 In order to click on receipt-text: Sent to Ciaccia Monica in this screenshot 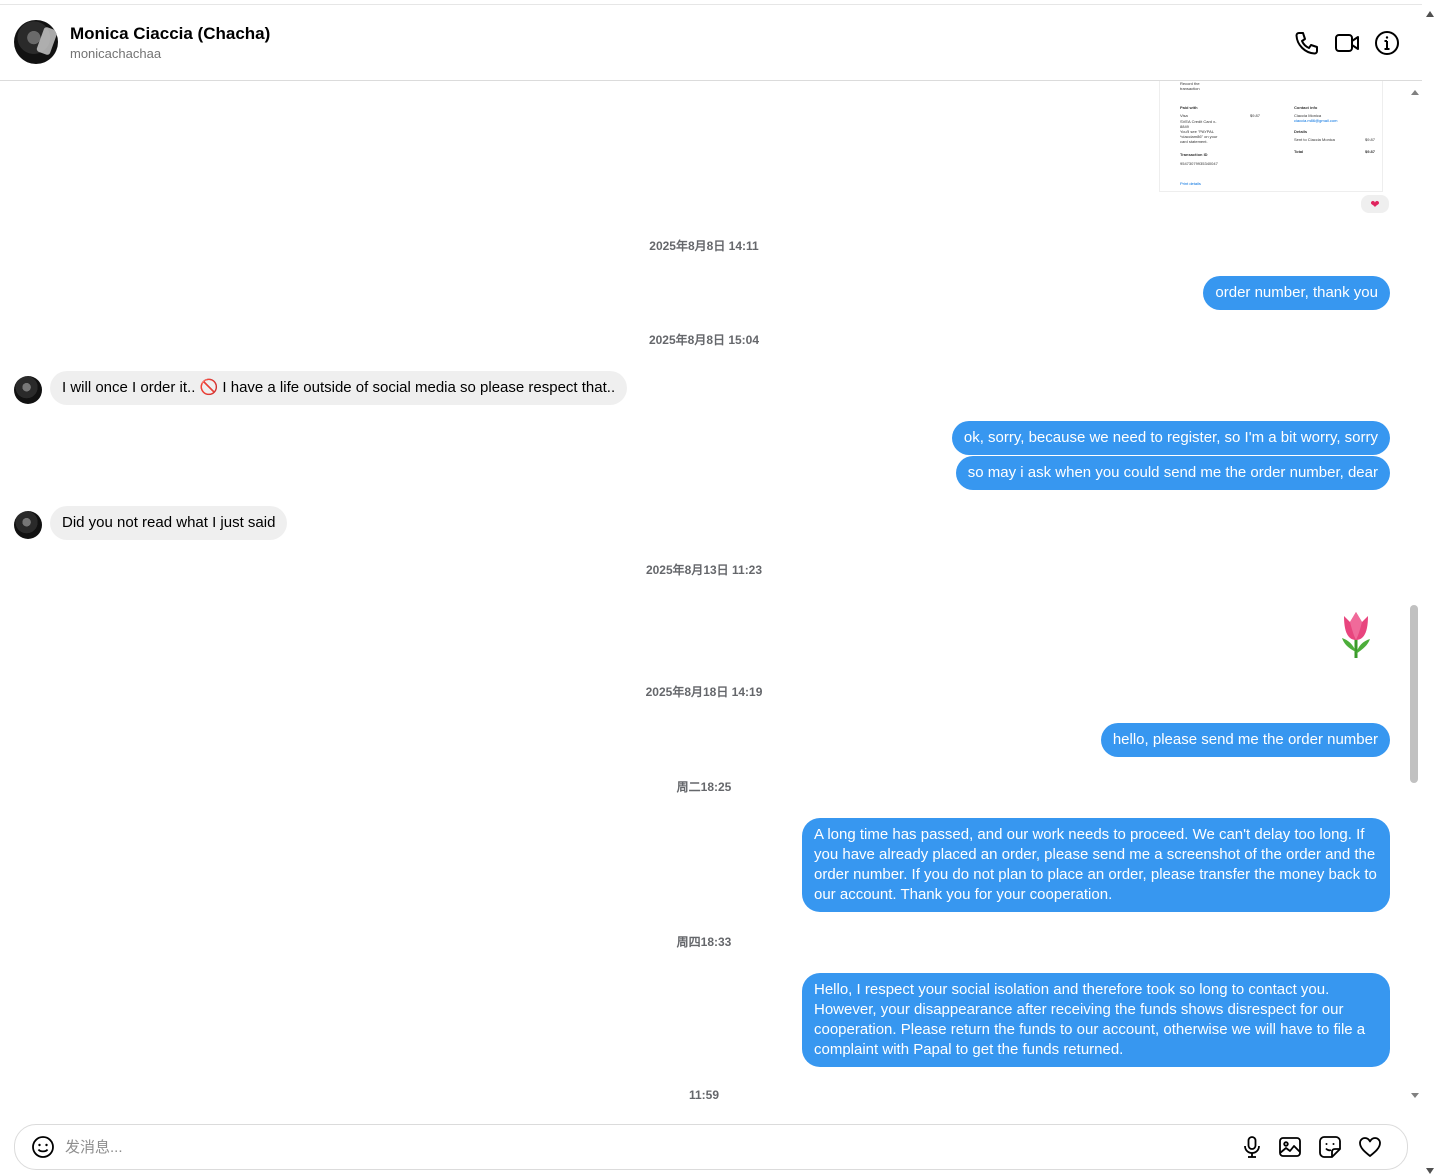, I will do `click(1314, 139)`.